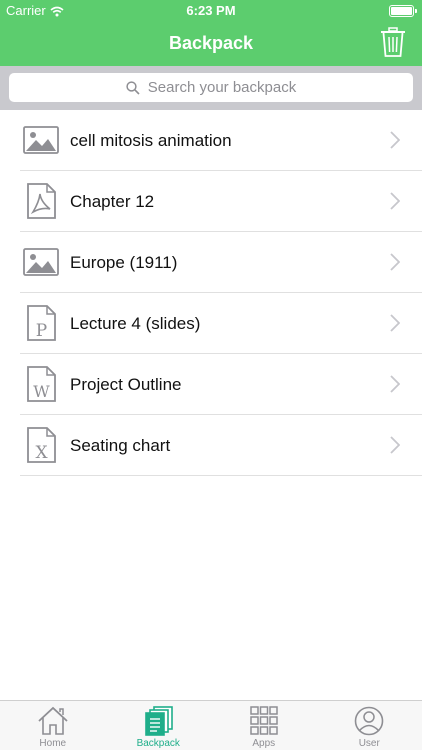 This screenshot has width=422, height=750. What do you see at coordinates (126, 384) in the screenshot?
I see `list-item-label: Project Outline` at bounding box center [126, 384].